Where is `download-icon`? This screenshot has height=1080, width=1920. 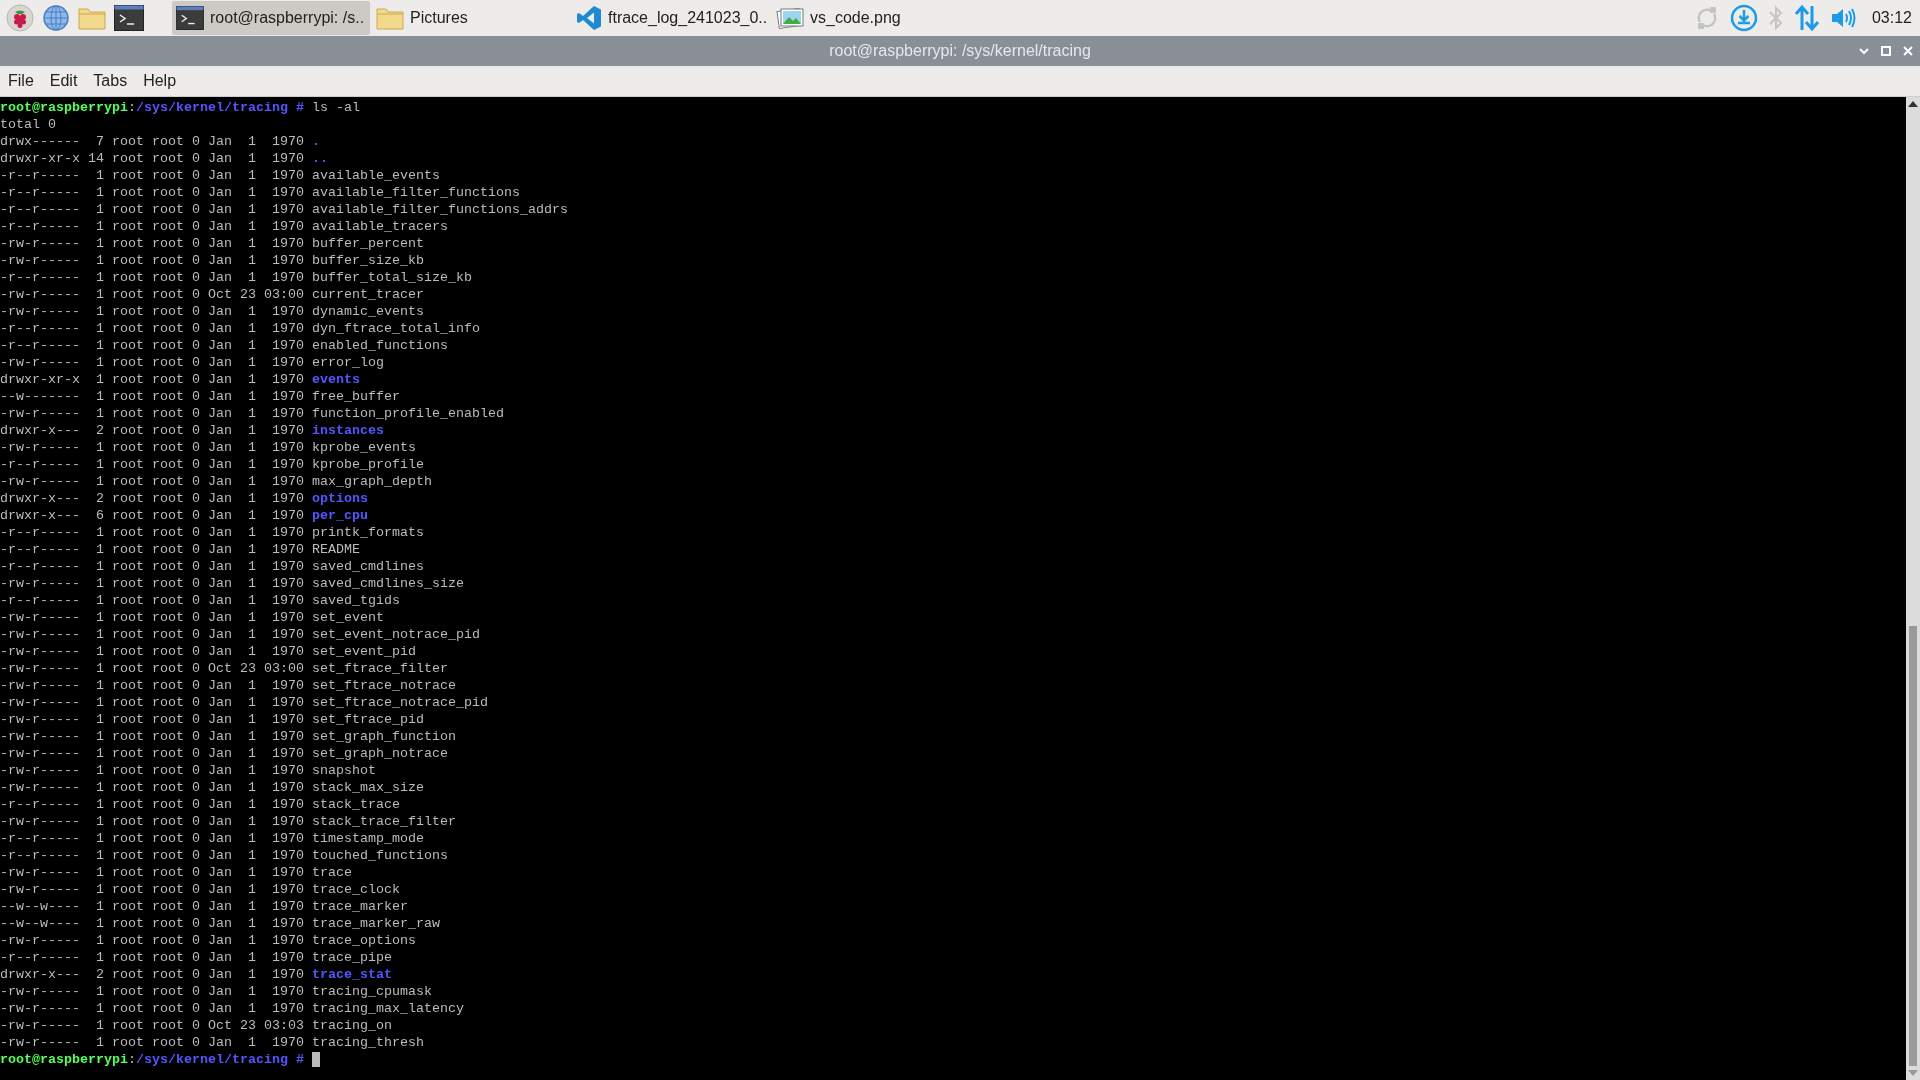 download-icon is located at coordinates (1743, 18).